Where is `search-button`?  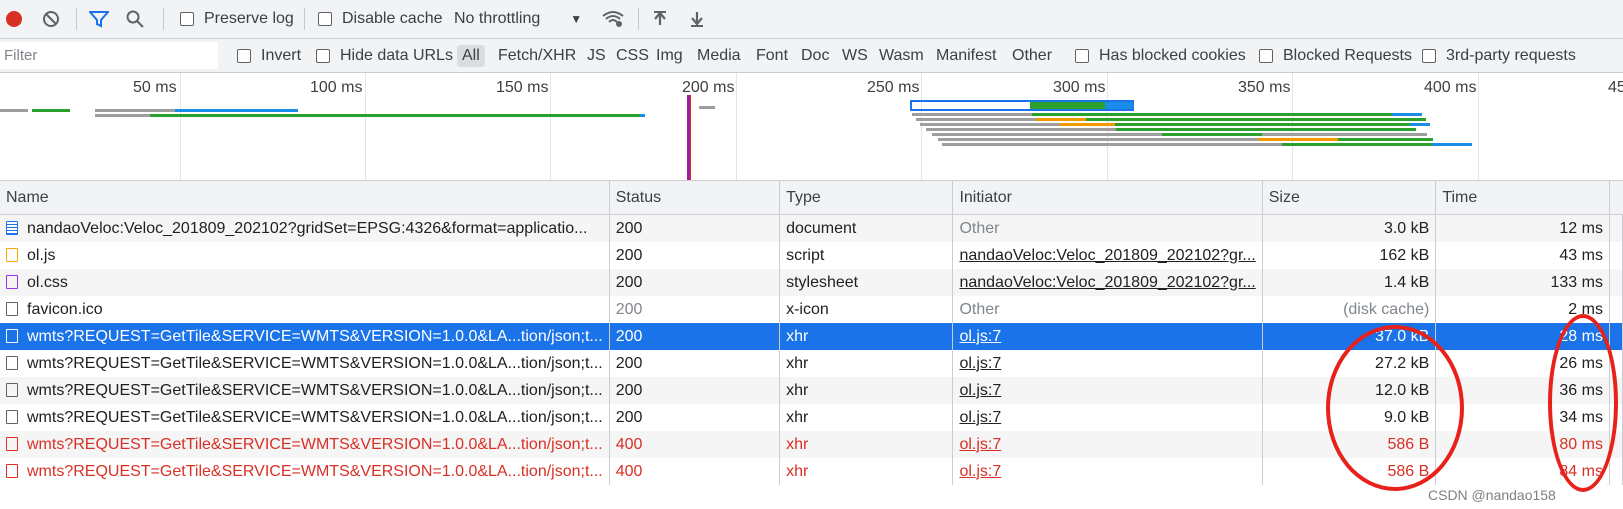
search-button is located at coordinates (135, 19).